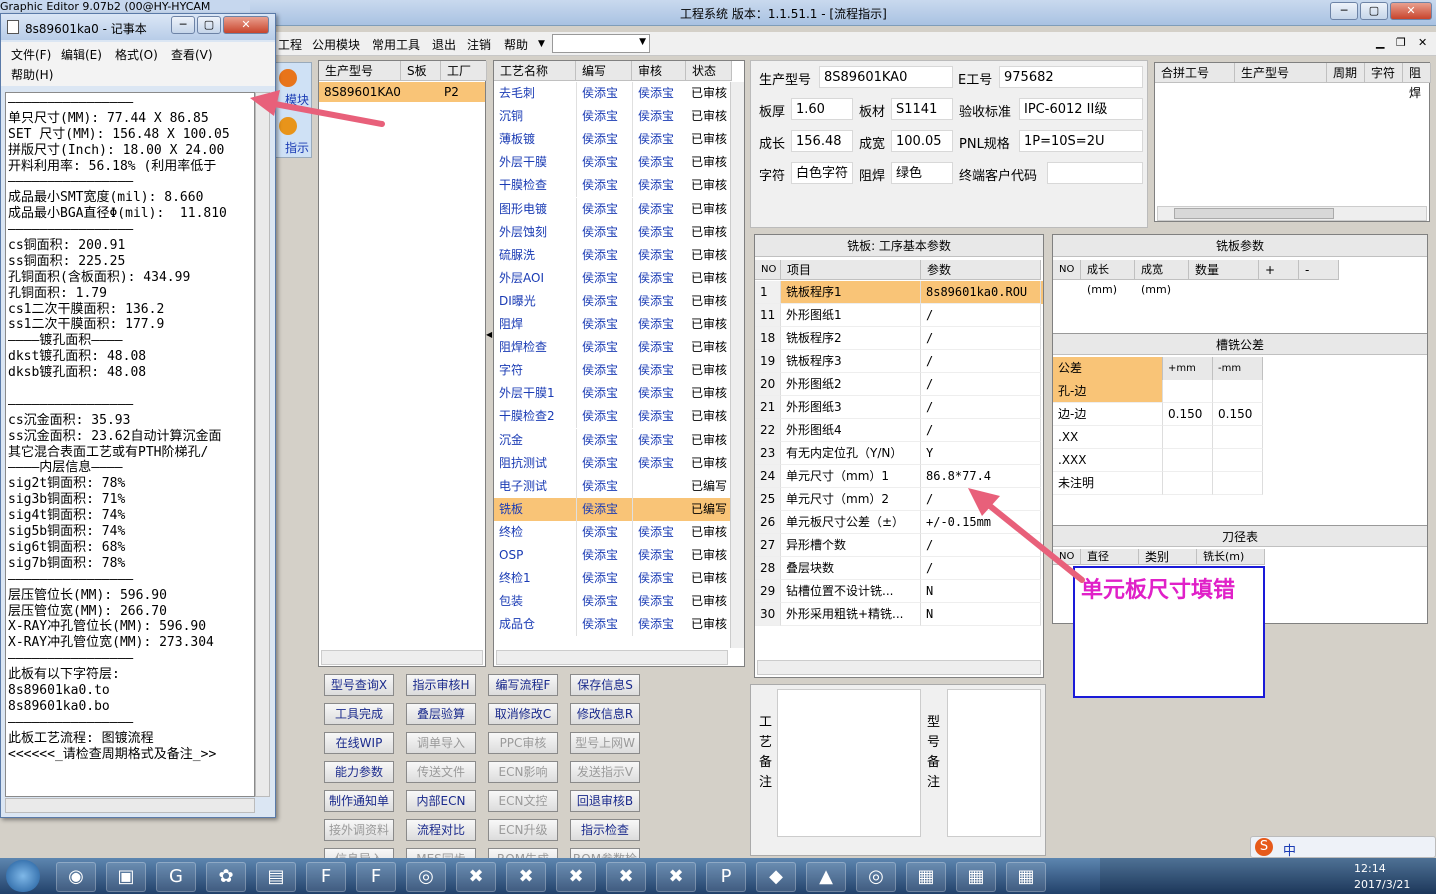 This screenshot has height=894, width=1436. What do you see at coordinates (523, 685) in the screenshot?
I see `action-button: 编写流程F` at bounding box center [523, 685].